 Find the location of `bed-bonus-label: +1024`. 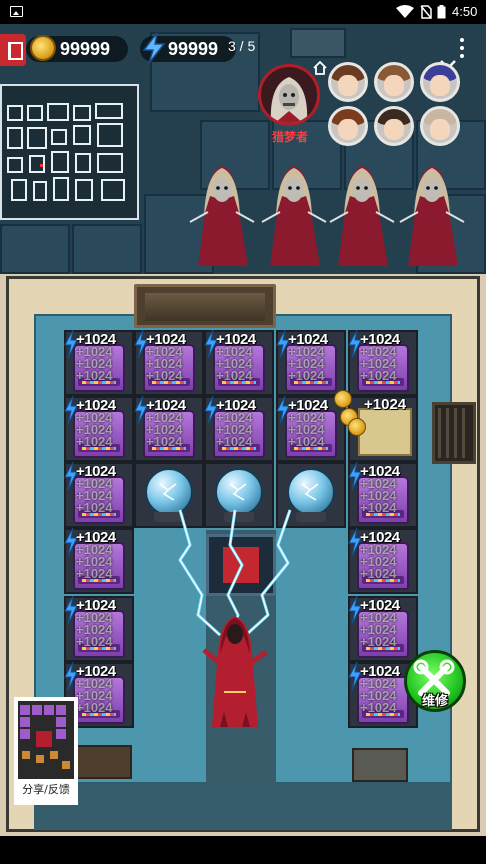

bed-bonus-label: +1024 is located at coordinates (385, 404).